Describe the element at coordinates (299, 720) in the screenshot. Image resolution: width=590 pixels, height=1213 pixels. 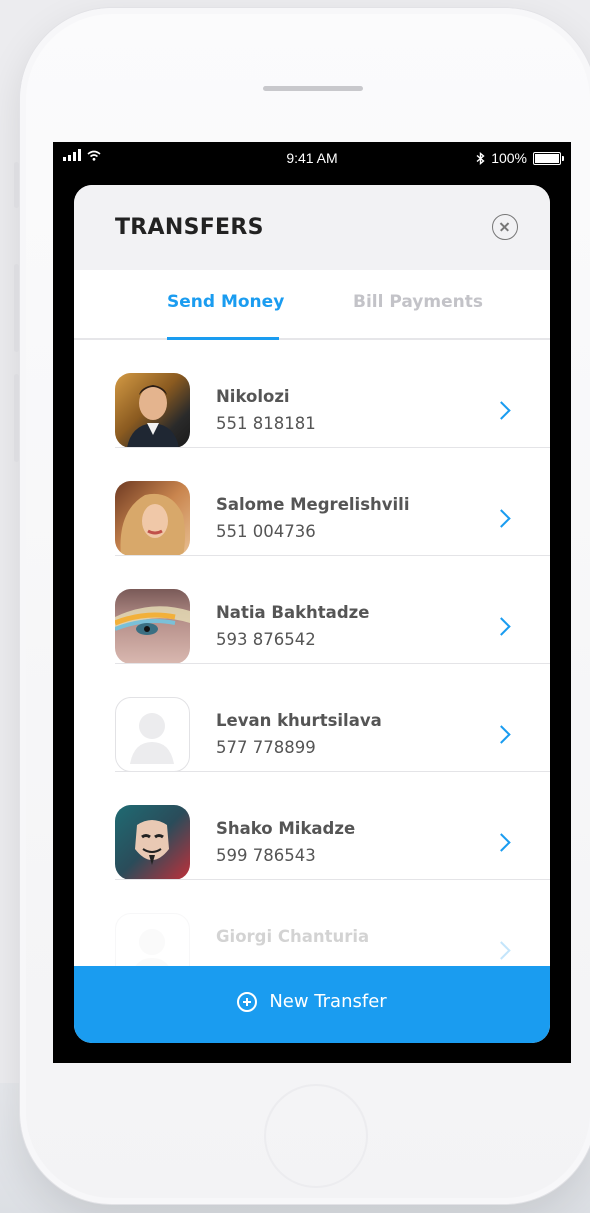
I see `contact-name: Levan khurtsilava` at that location.